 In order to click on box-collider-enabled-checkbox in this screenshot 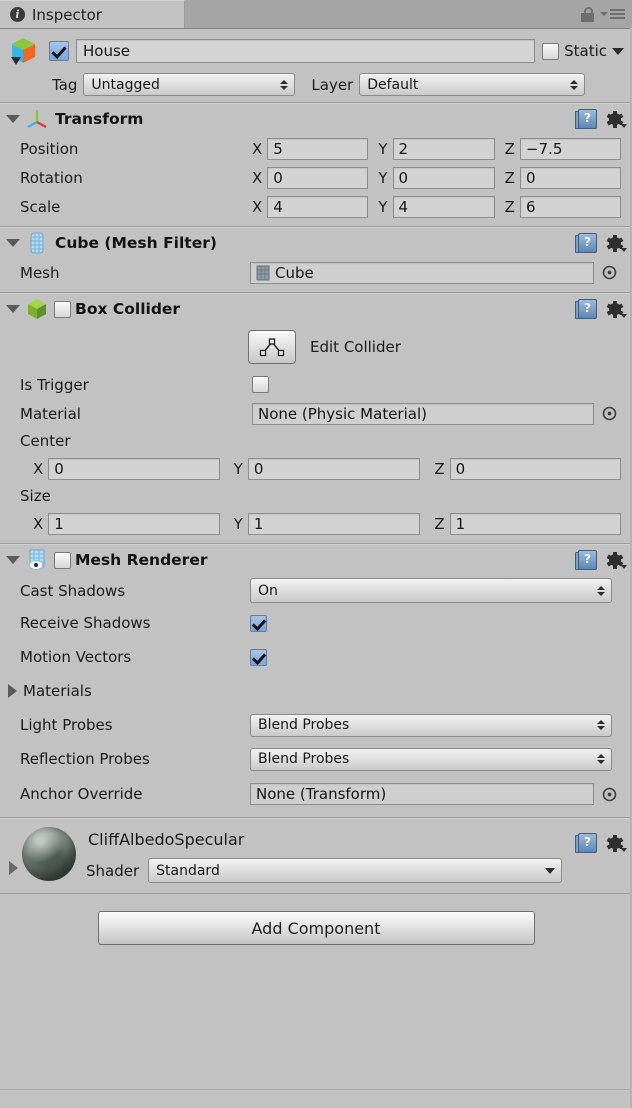, I will do `click(62, 309)`.